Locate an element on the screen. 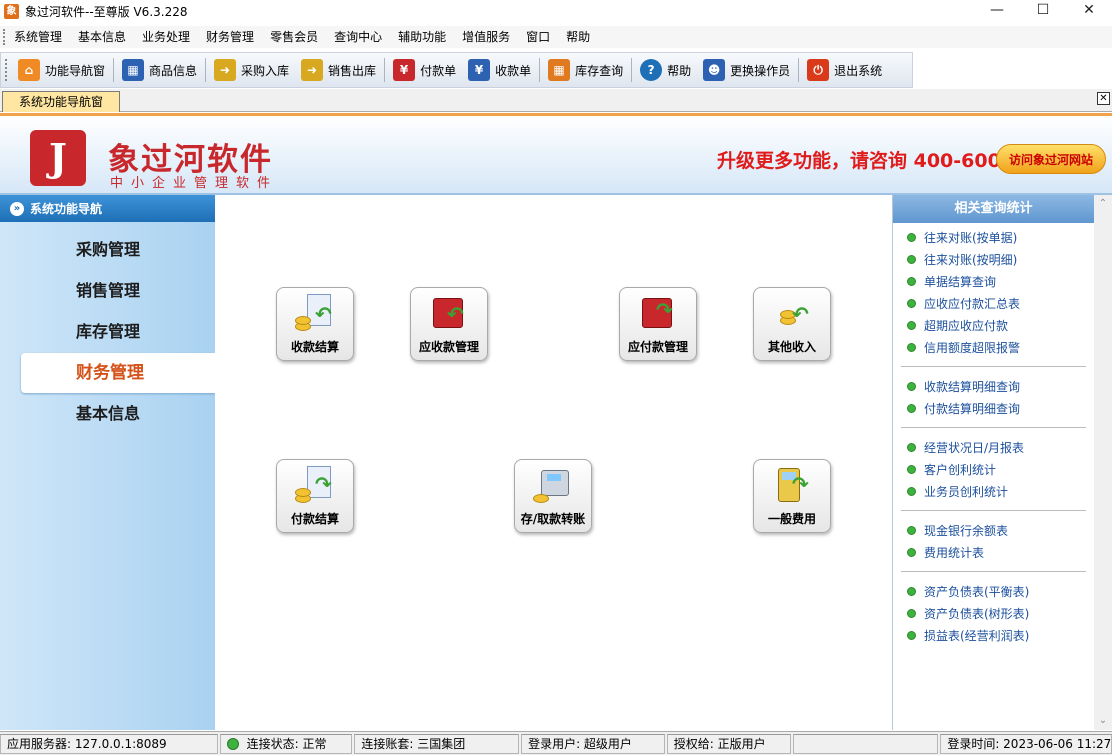 Image resolution: width=1112 pixels, height=755 pixels. menu-addons: 增值服务 is located at coordinates (486, 37).